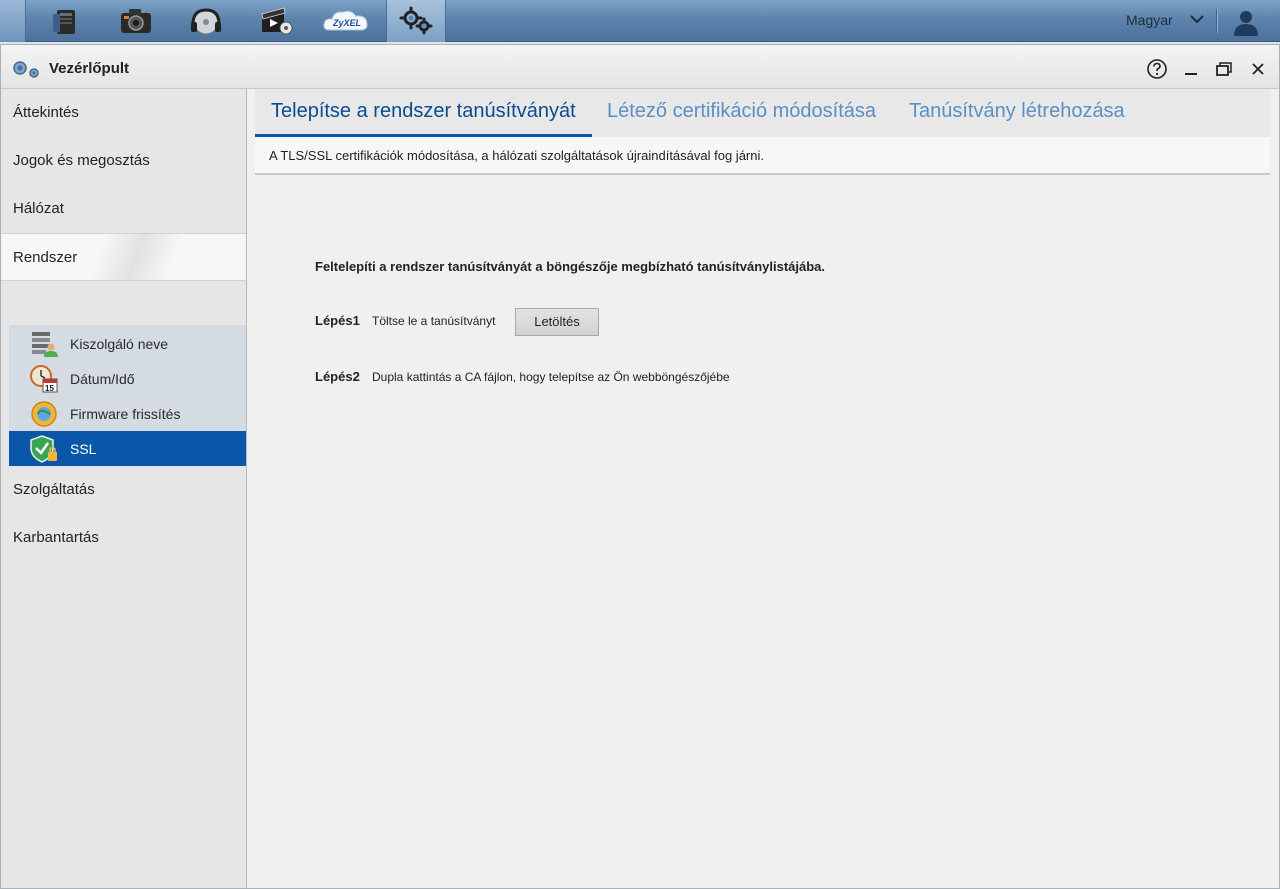  I want to click on ssl-shield-icon, so click(43, 449).